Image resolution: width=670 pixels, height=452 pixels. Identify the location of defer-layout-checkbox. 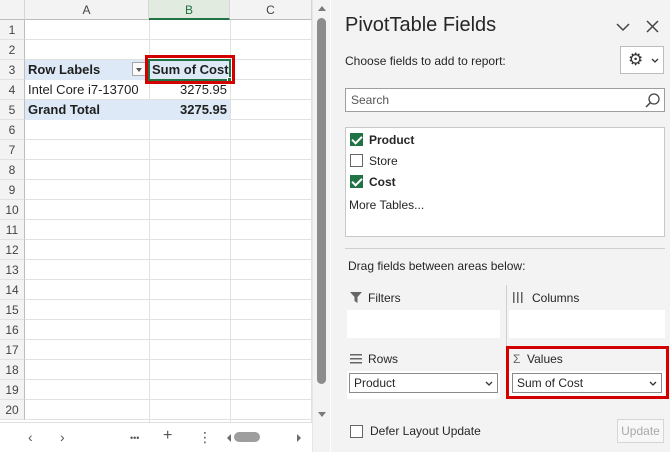
(356, 431).